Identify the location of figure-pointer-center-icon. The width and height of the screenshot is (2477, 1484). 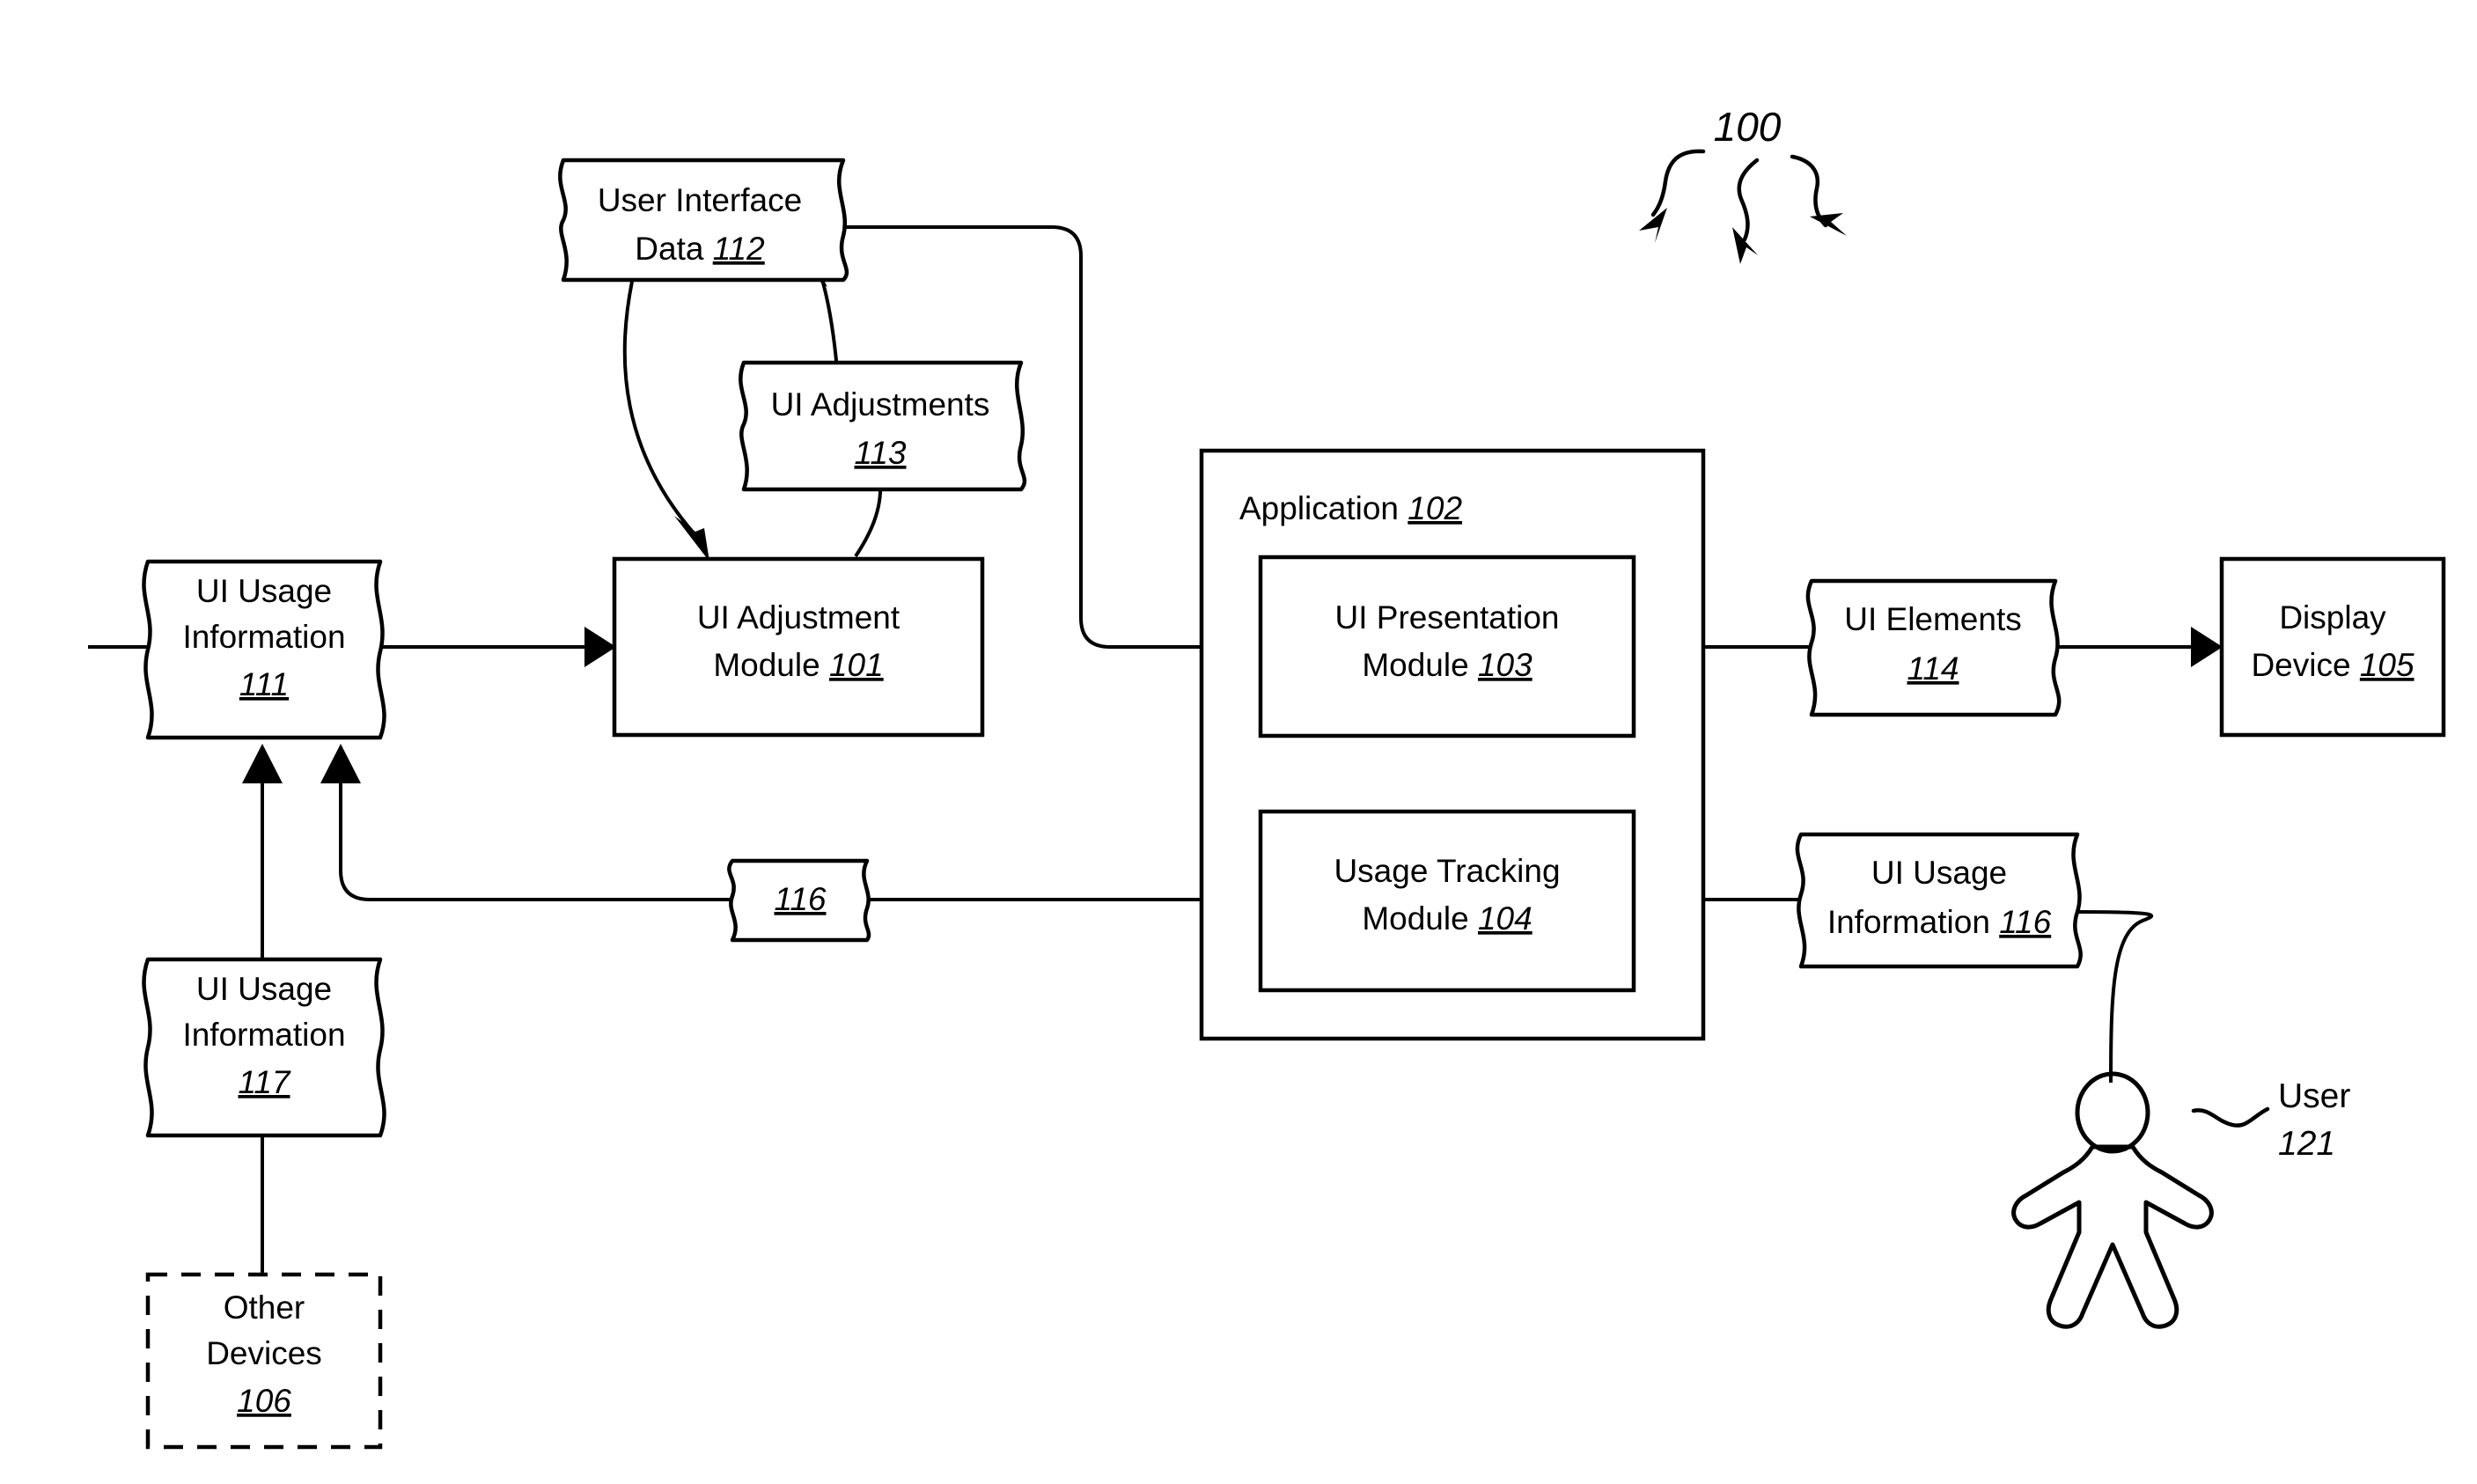
(1748, 200).